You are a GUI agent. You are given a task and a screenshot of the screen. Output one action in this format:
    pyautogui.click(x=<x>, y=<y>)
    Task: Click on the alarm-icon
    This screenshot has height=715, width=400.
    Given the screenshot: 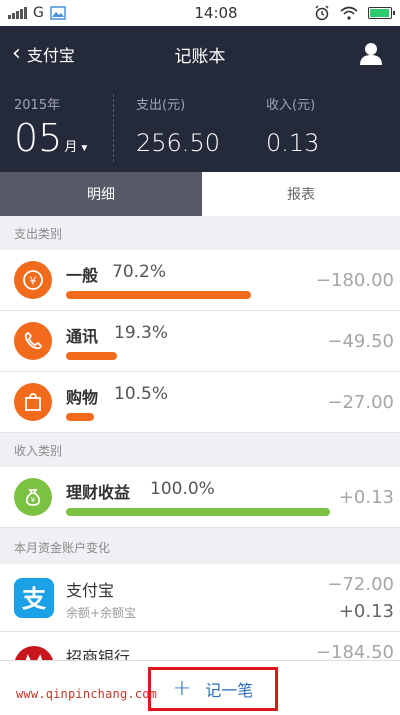 What is the action you would take?
    pyautogui.click(x=322, y=13)
    